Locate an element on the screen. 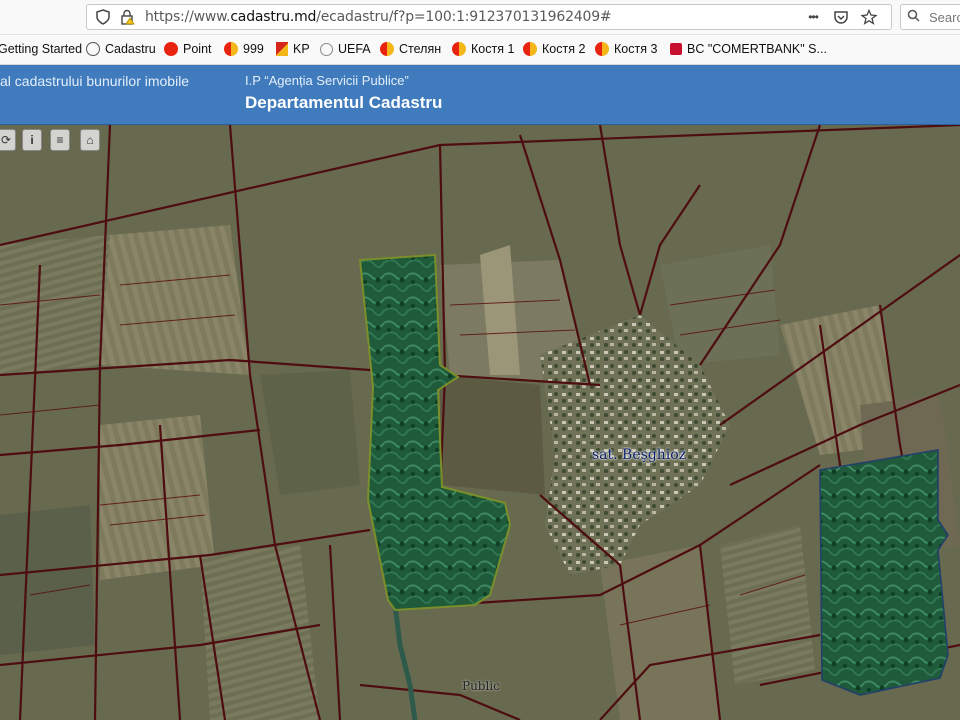 This screenshot has height=720, width=960. bookmark-uefa: UEFA is located at coordinates (345, 49).